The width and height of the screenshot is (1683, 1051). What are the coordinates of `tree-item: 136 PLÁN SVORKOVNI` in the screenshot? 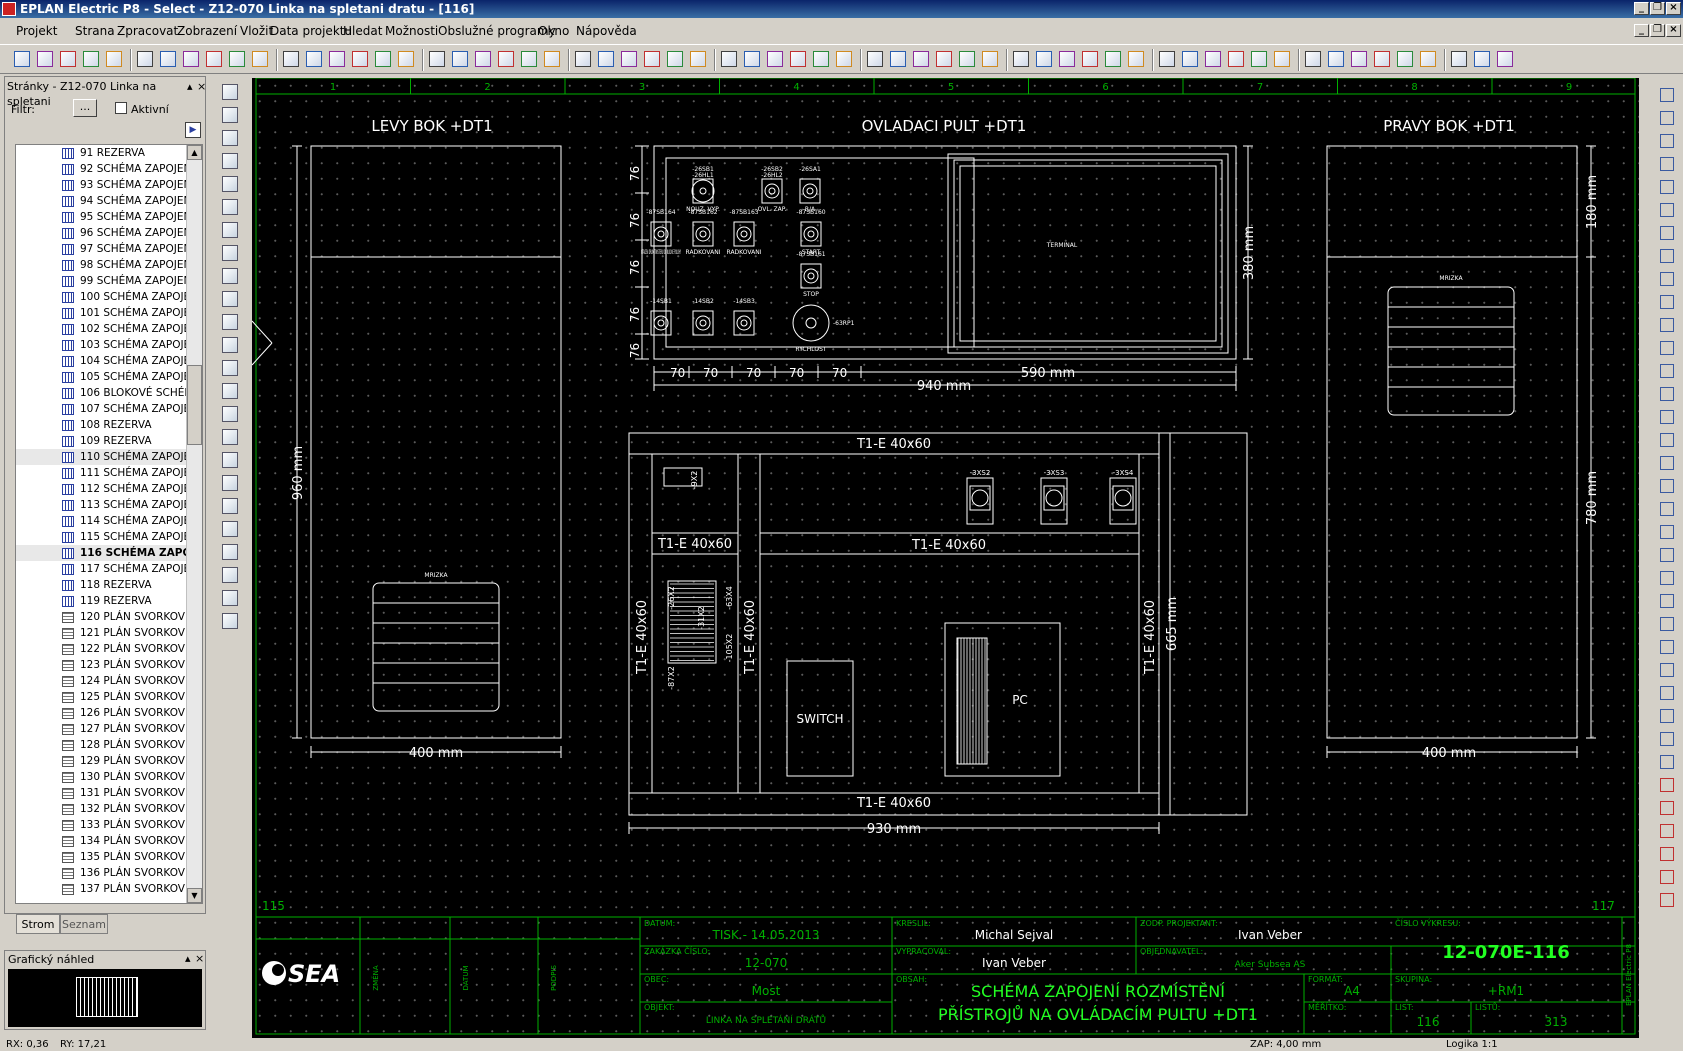 It's located at (101, 873).